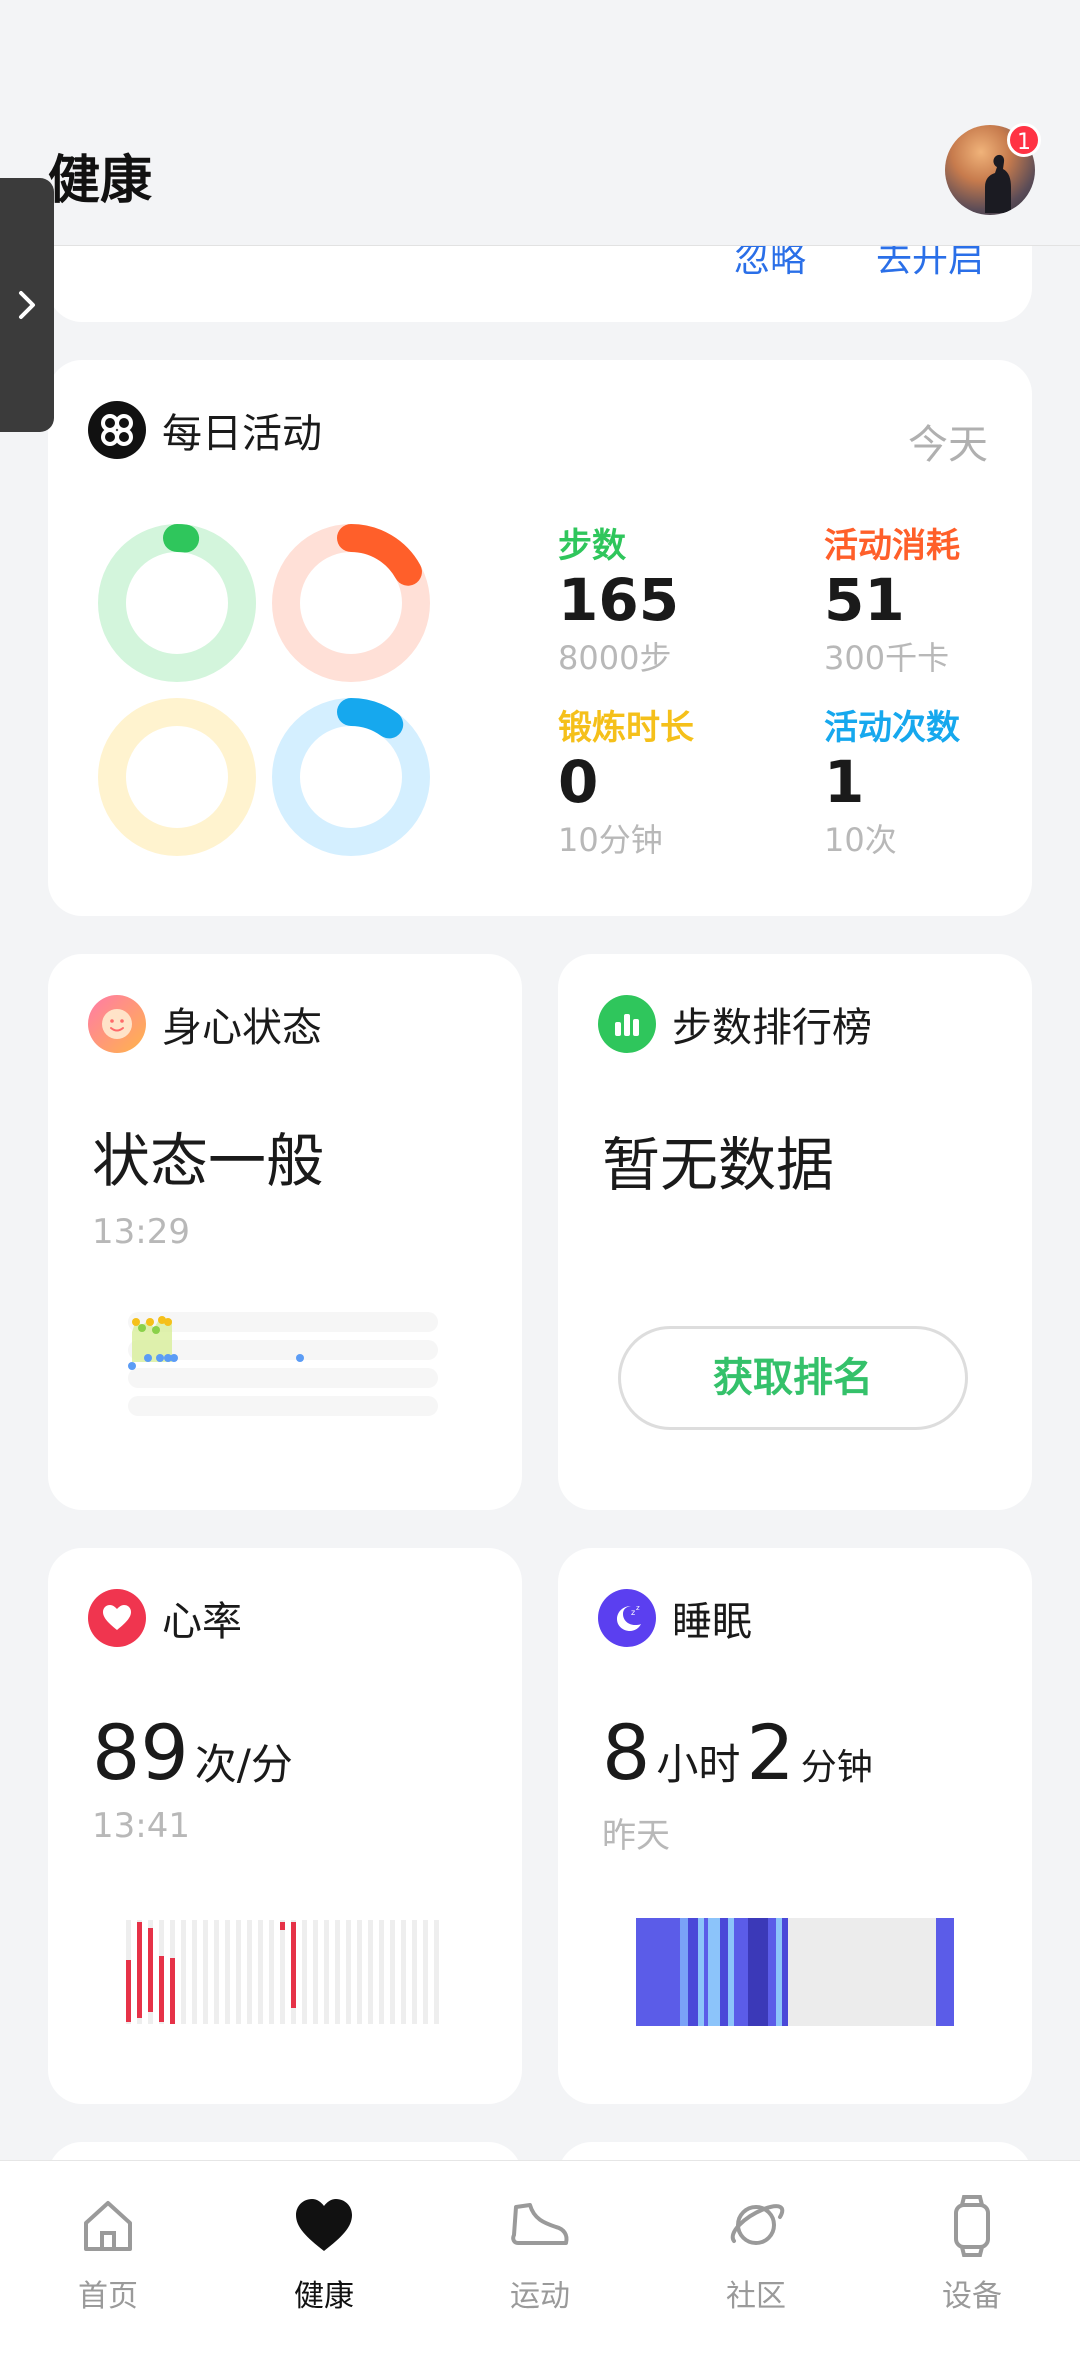 This screenshot has height=2377, width=1080. What do you see at coordinates (627, 1618) in the screenshot?
I see `moon-icon: z z` at bounding box center [627, 1618].